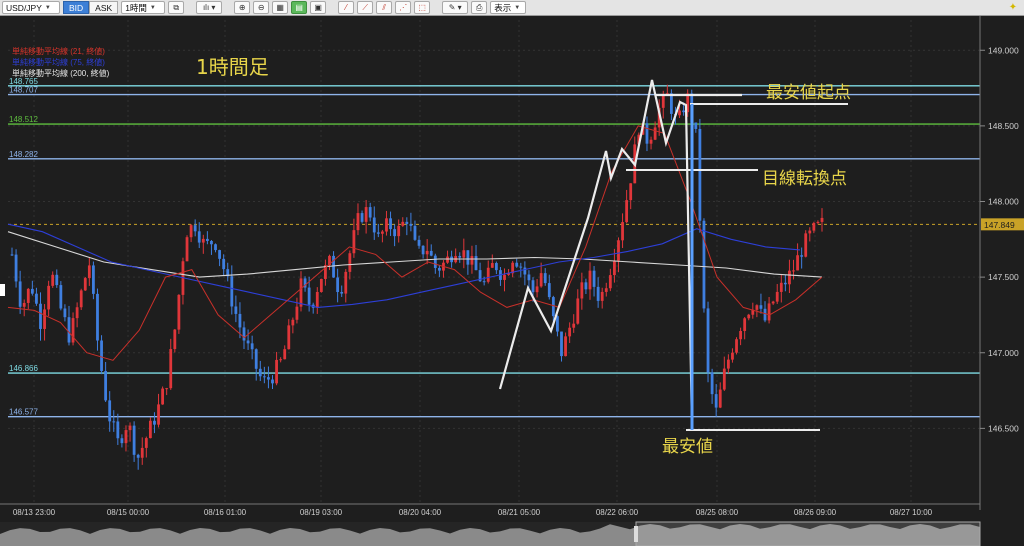 The height and width of the screenshot is (546, 1024). I want to click on y-tick-label: 147.000, so click(1003, 353).